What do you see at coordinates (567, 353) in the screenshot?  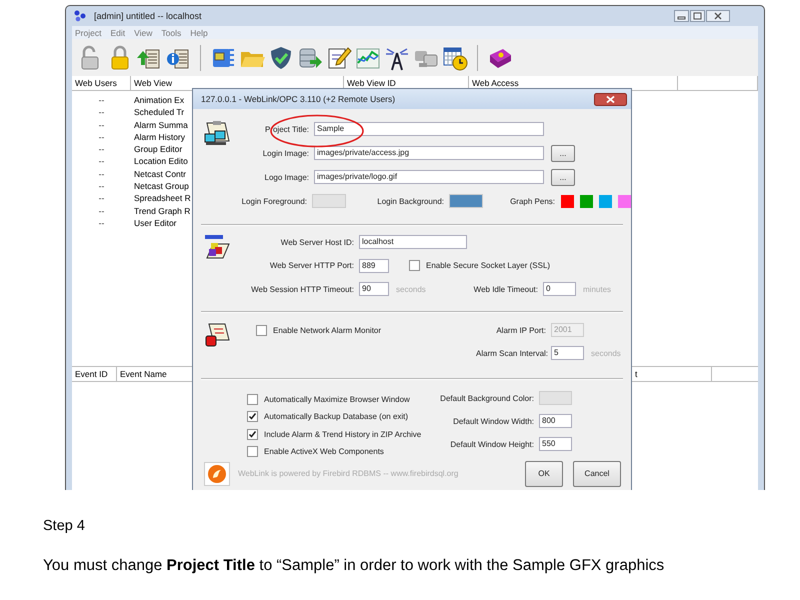 I see `input-field: 5` at bounding box center [567, 353].